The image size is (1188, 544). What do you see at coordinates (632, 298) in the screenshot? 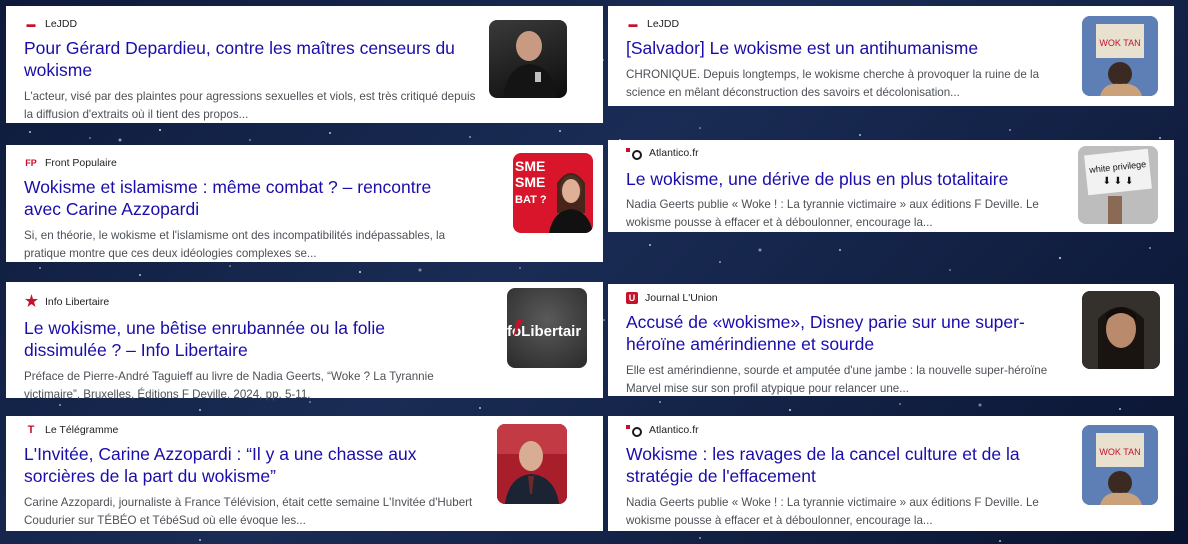
I see `journal-union-logo-icon: U` at bounding box center [632, 298].